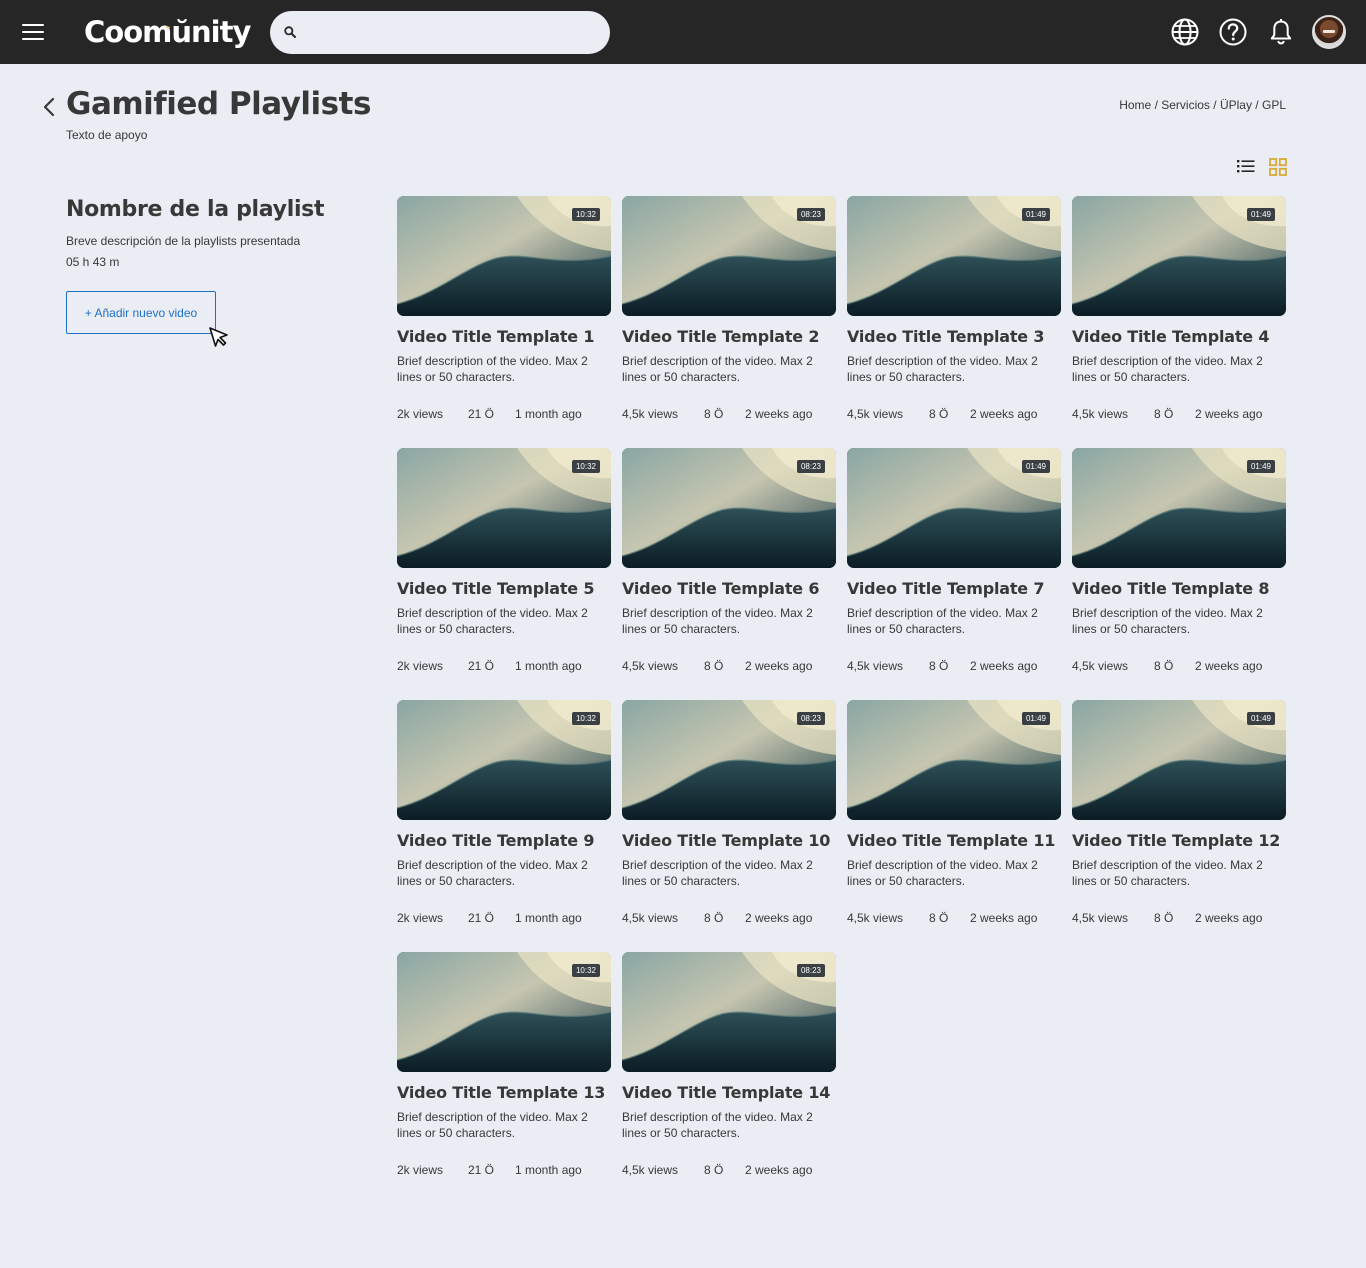  I want to click on globe-icon, so click(1185, 32).